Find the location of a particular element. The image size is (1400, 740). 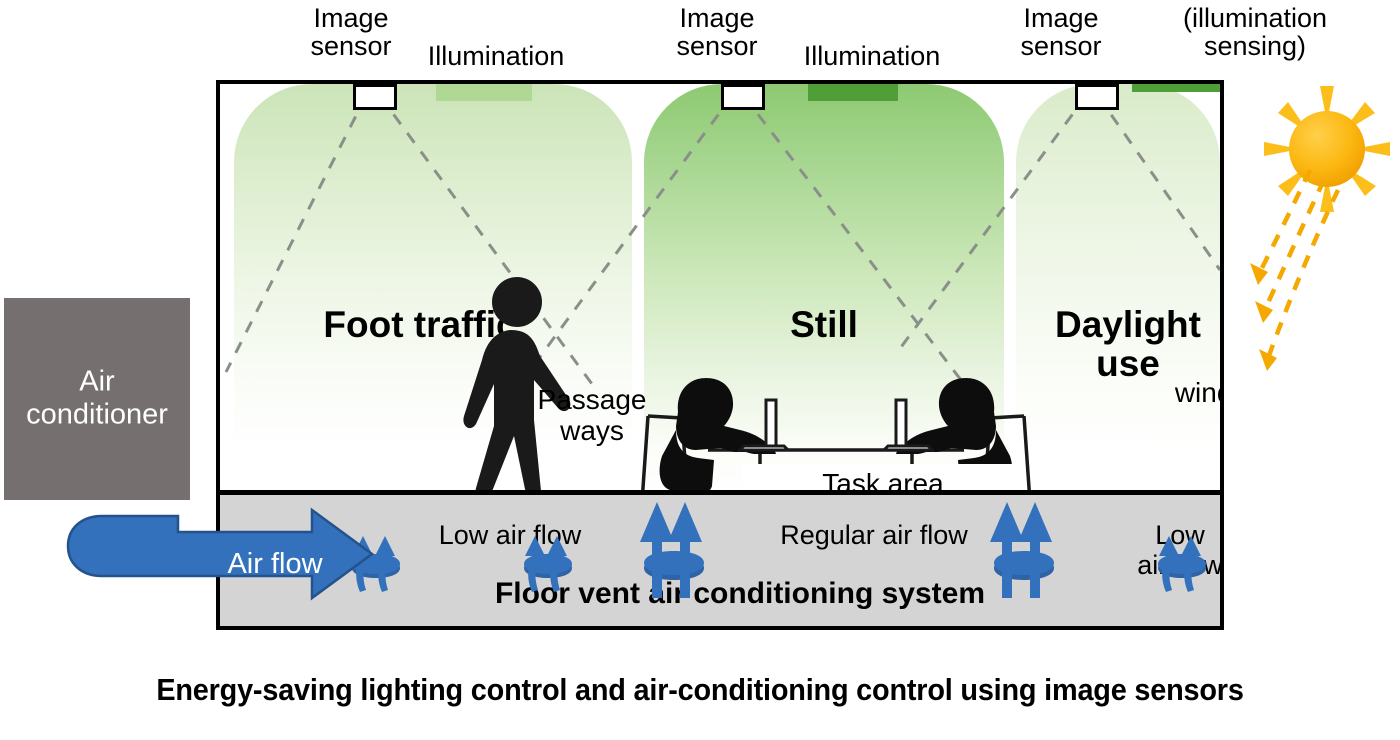

label-image-sensor-2: Image sensor is located at coordinates (717, 32).